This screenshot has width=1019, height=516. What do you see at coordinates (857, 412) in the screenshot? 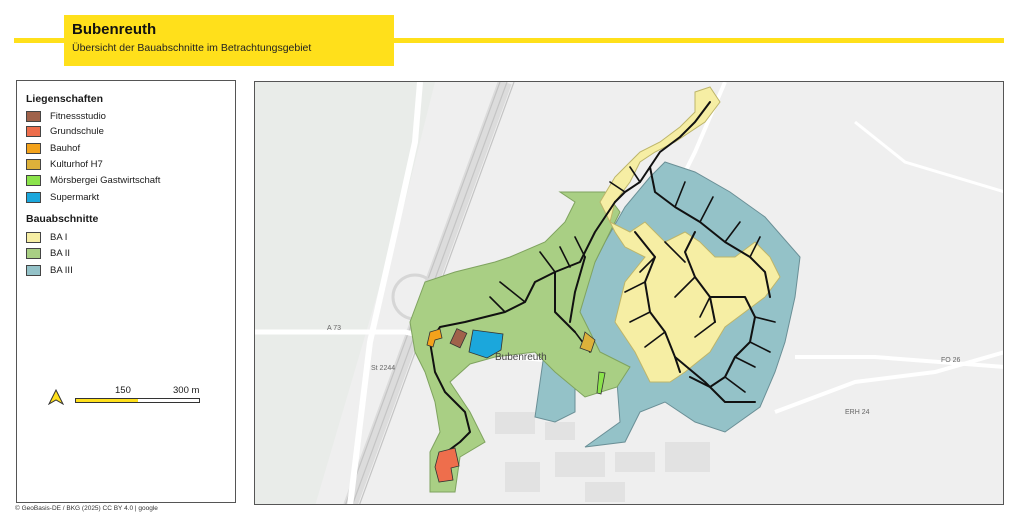
I see `label-erh24: ERH 24` at bounding box center [857, 412].